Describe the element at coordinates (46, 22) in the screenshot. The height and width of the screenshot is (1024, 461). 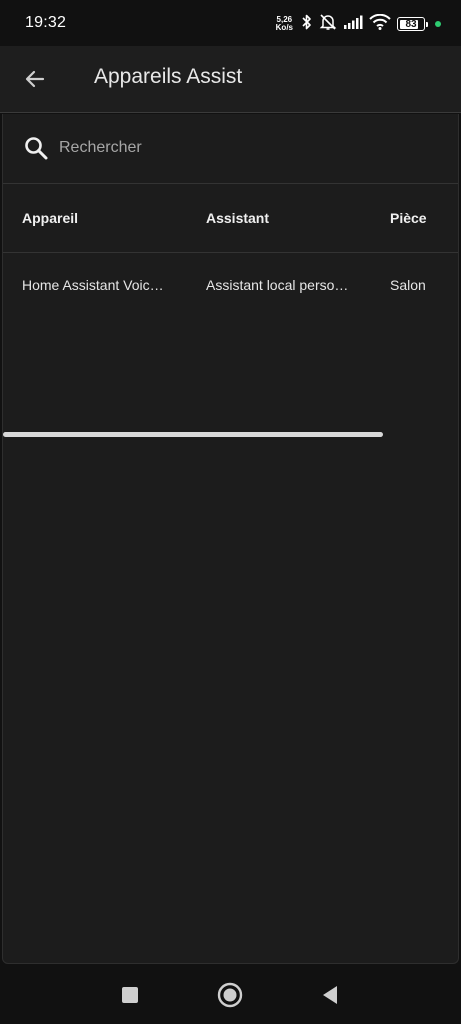
I see `status-time: 19:32` at that location.